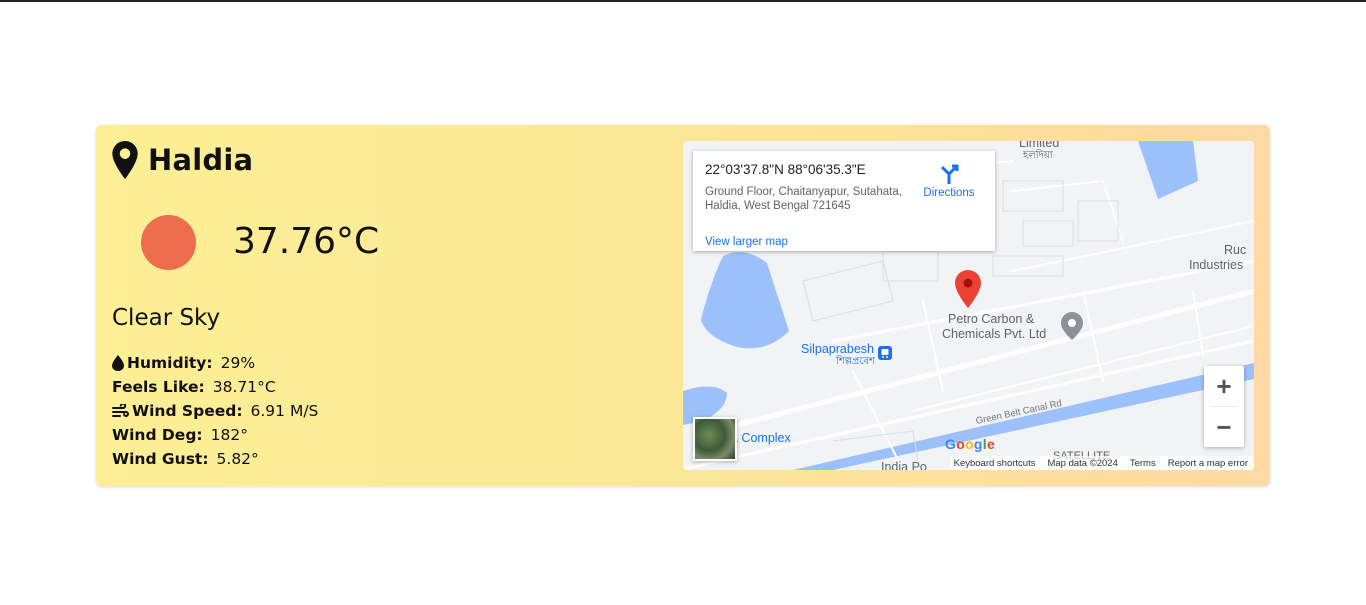 Image resolution: width=1366 pixels, height=605 pixels. What do you see at coordinates (1038, 155) in the screenshot?
I see `map-label-limited-local: হলদিয়া` at bounding box center [1038, 155].